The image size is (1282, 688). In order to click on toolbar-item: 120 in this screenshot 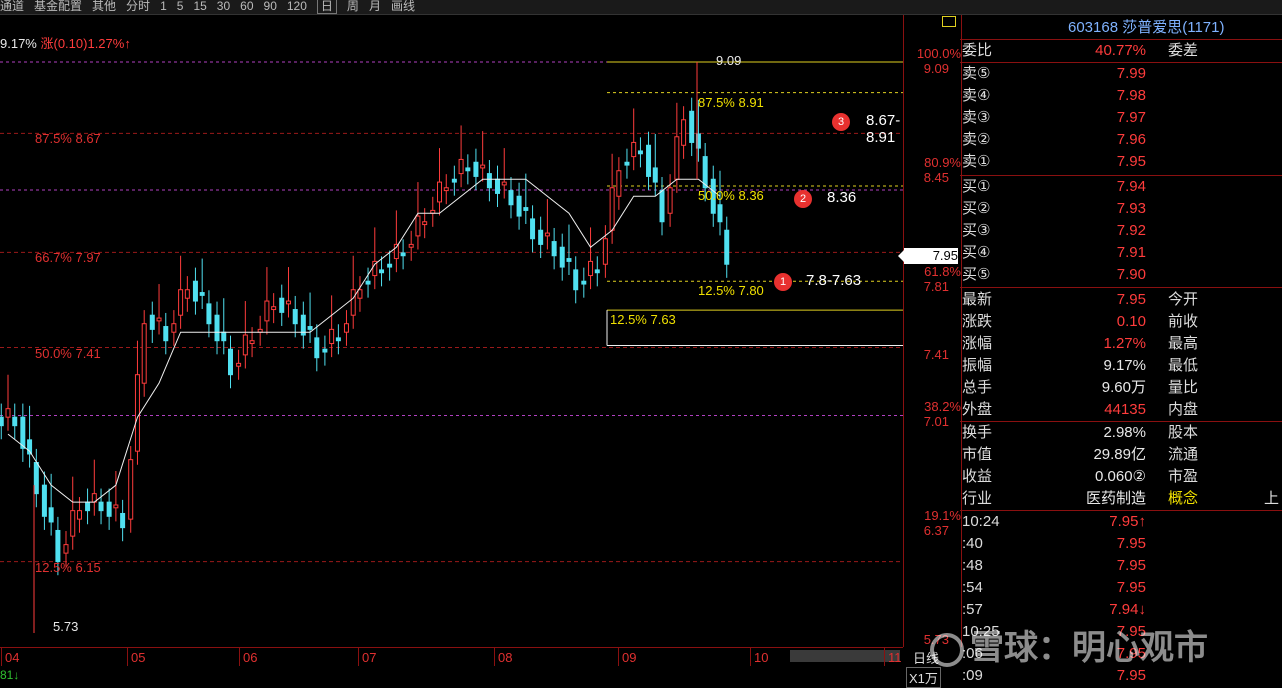, I will do `click(297, 6)`.